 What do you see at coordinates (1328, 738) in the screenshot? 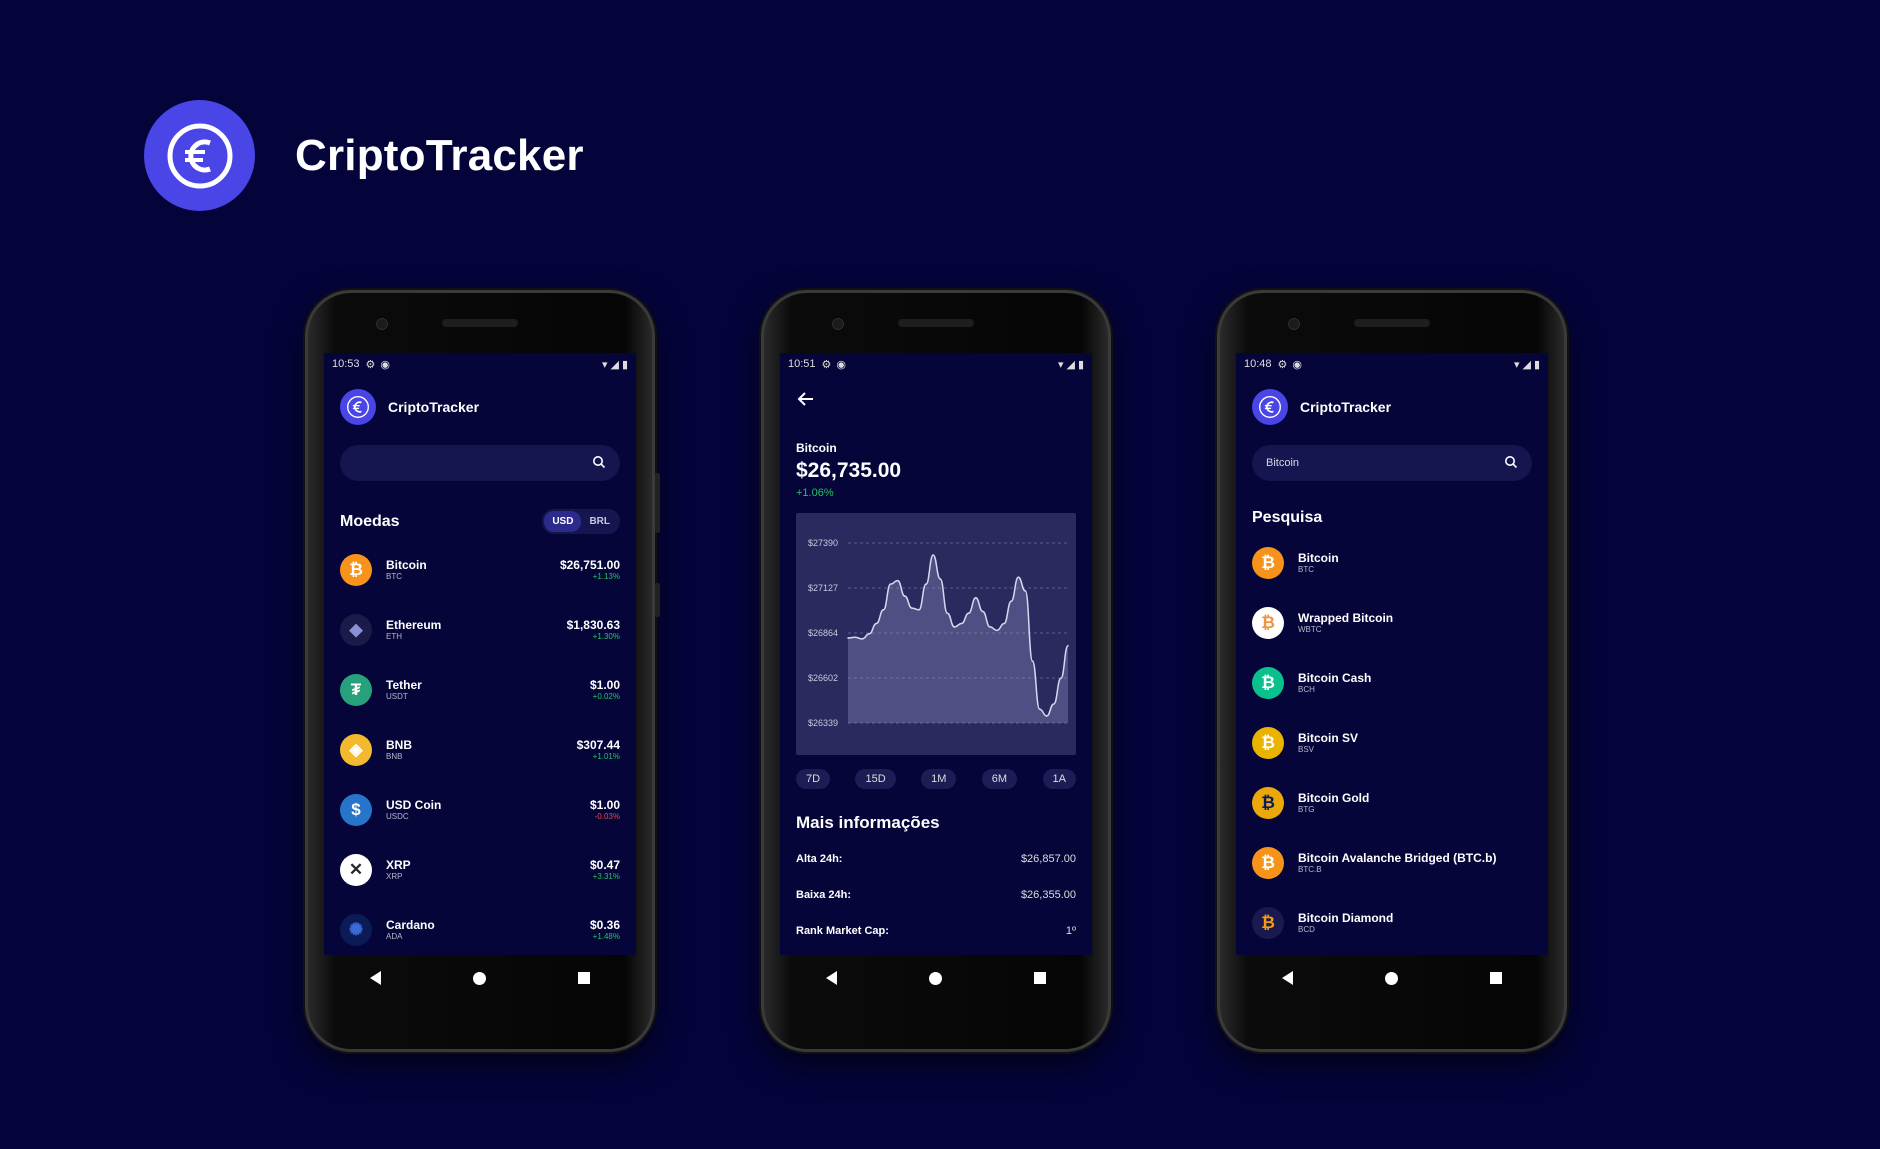
I see `coin-name: Bitcoin SV` at bounding box center [1328, 738].